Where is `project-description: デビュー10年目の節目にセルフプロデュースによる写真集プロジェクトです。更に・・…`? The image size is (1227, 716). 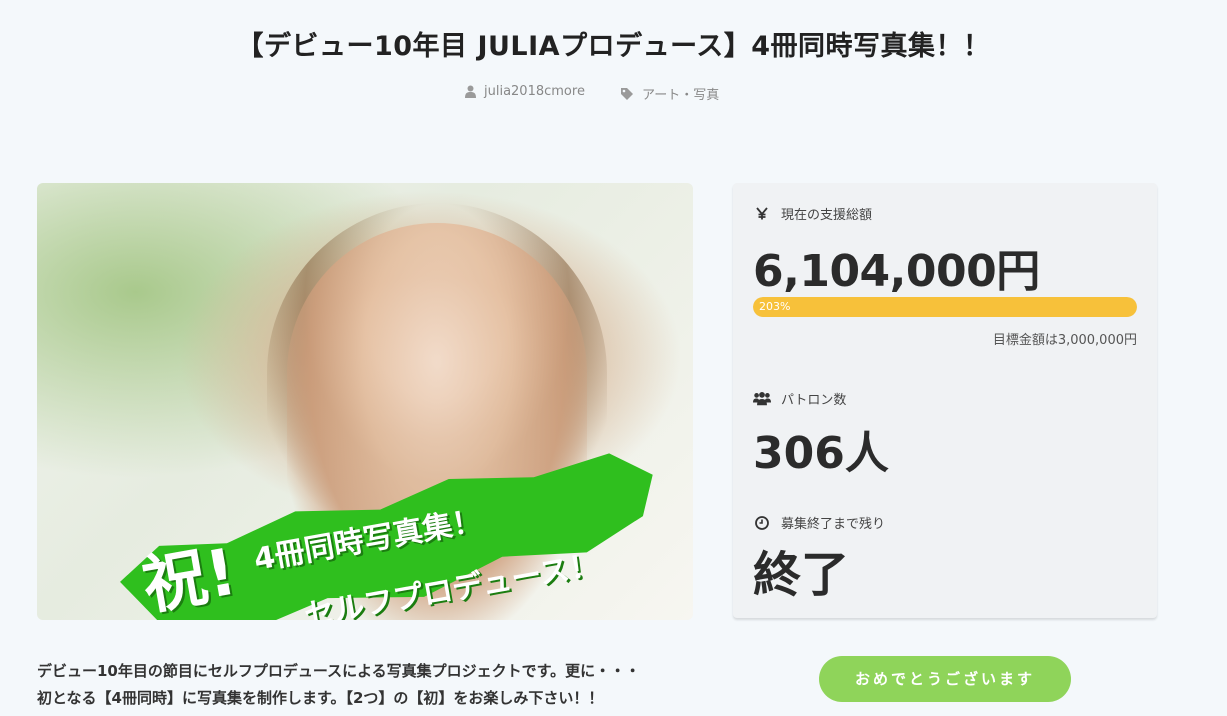
project-description: デビュー10年目の節目にセルフプロデュースによる写真集プロジェクトです。更に・・… is located at coordinates (367, 685).